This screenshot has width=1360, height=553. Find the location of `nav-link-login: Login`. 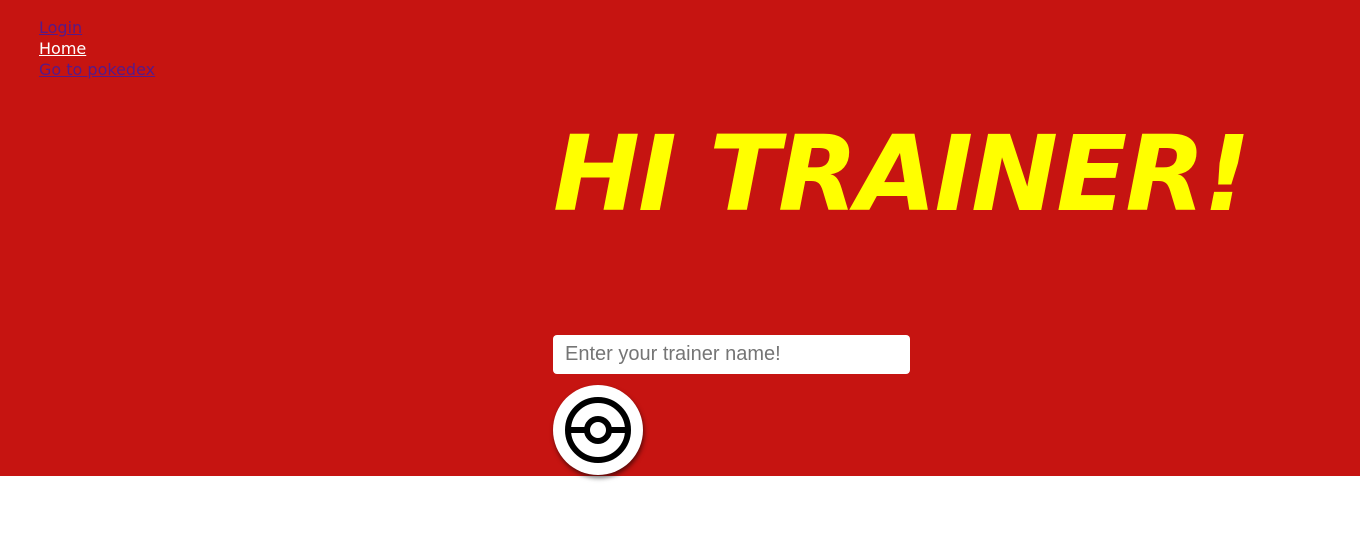

nav-link-login: Login is located at coordinates (97, 27).